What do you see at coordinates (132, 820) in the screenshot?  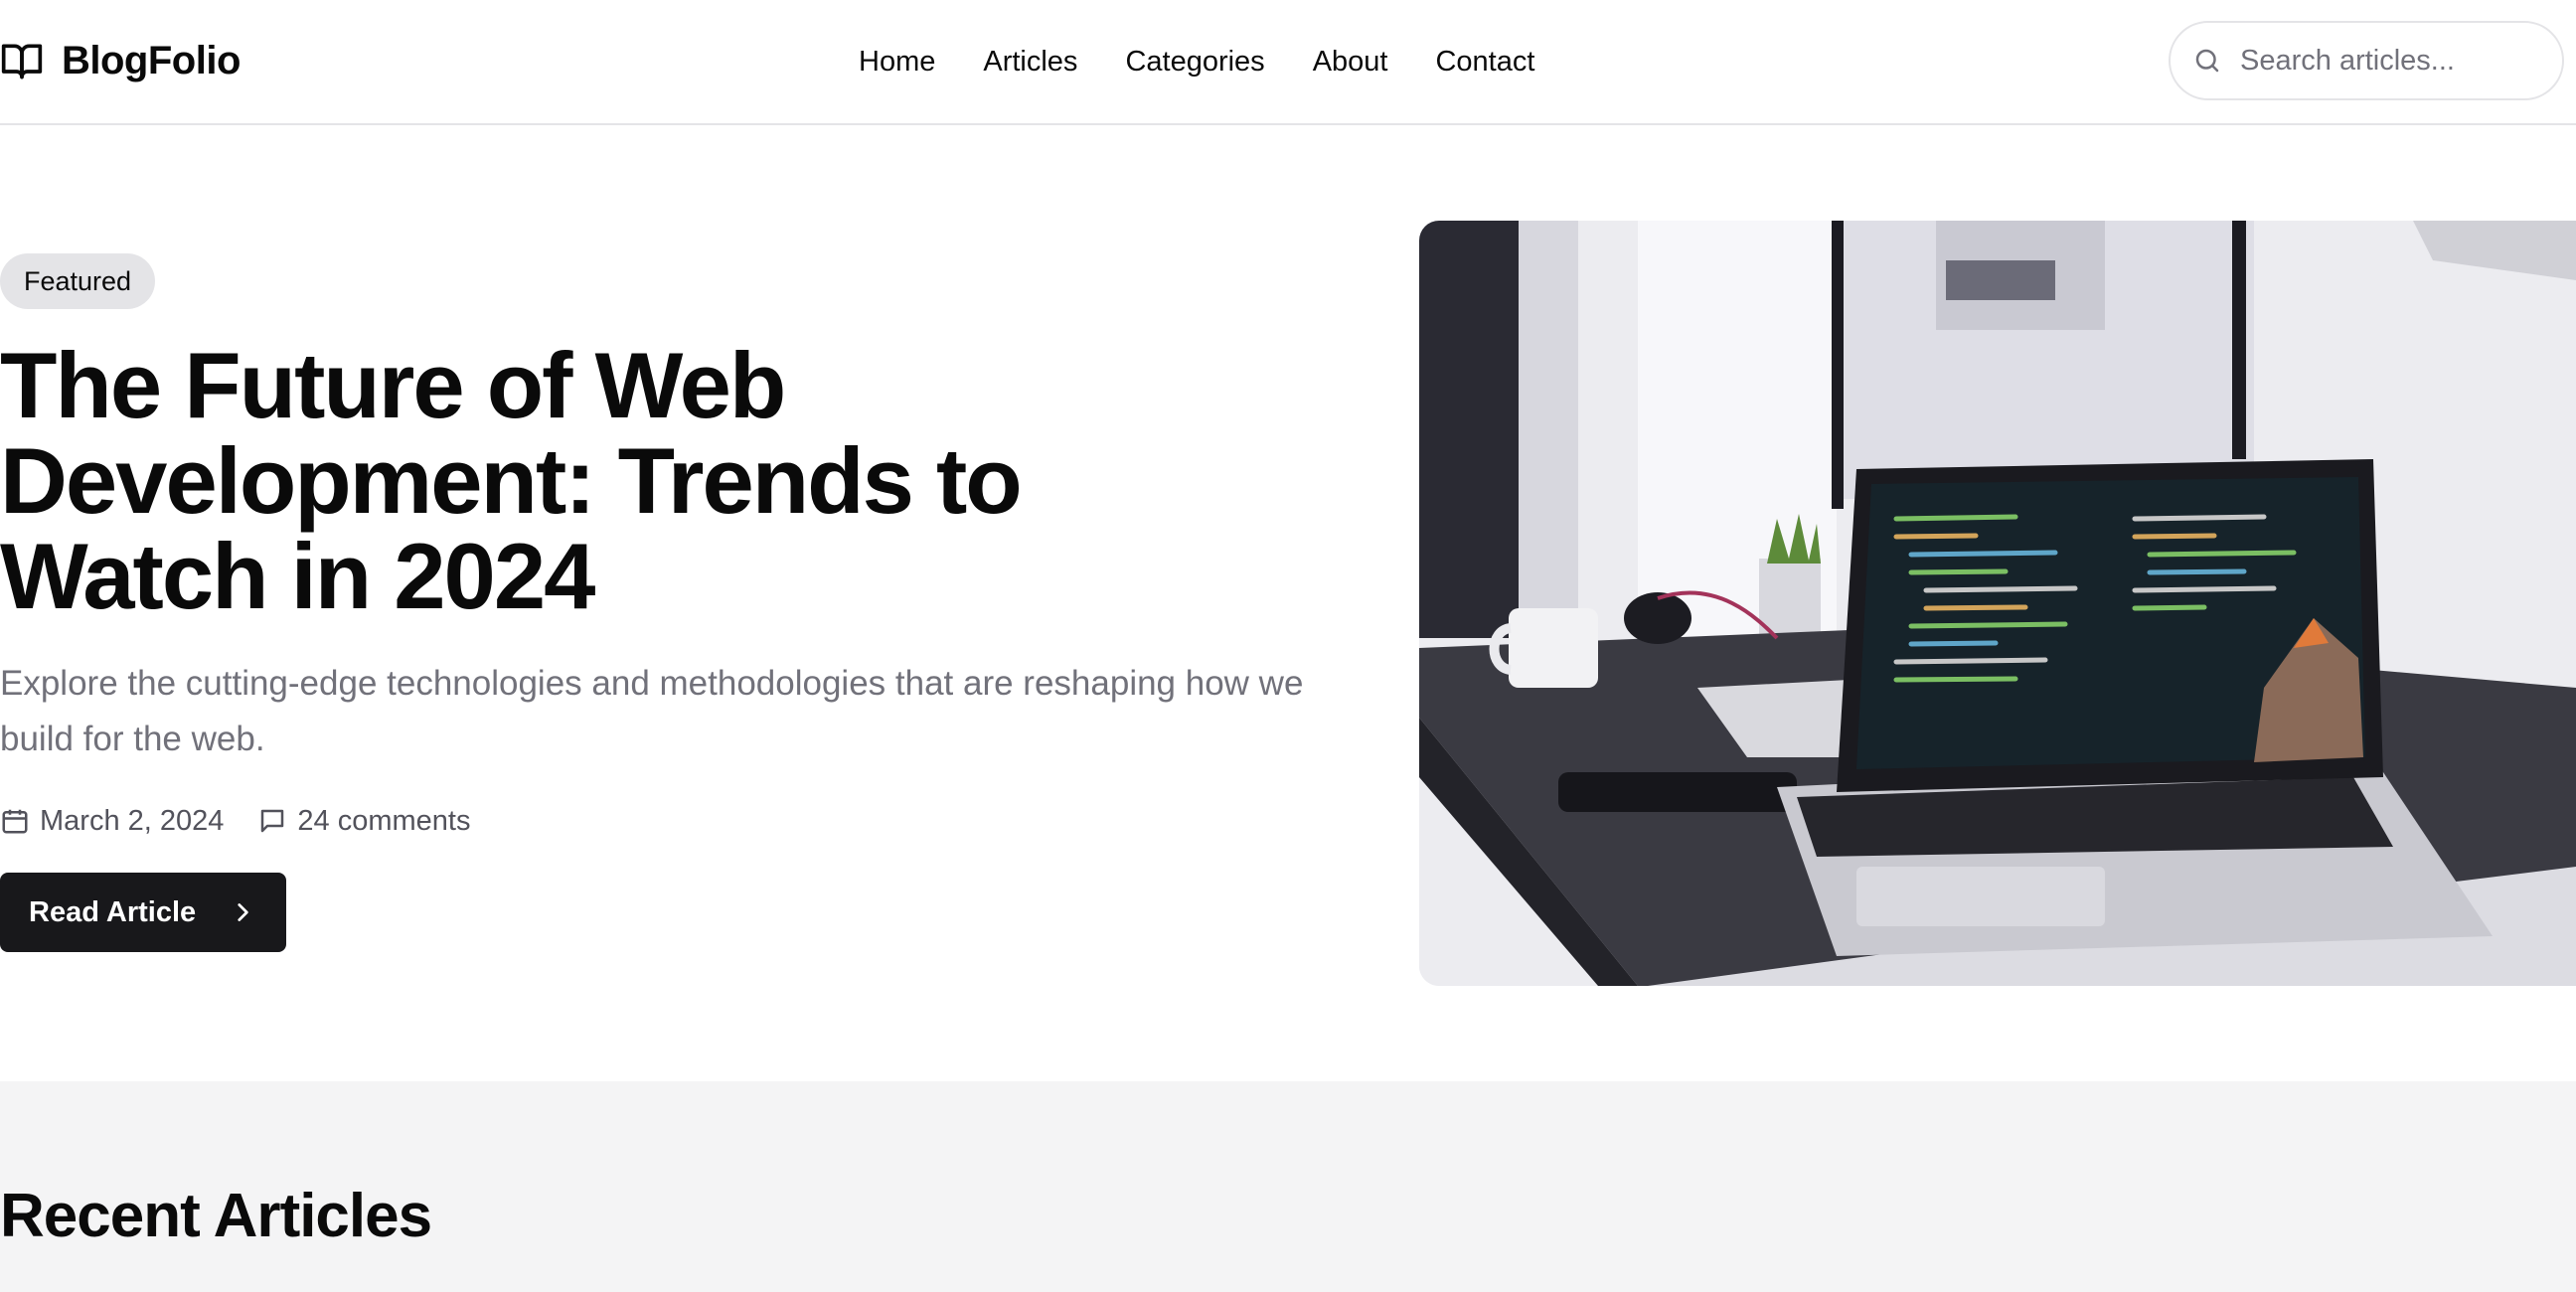 I see `date-text: March 2, 2024` at bounding box center [132, 820].